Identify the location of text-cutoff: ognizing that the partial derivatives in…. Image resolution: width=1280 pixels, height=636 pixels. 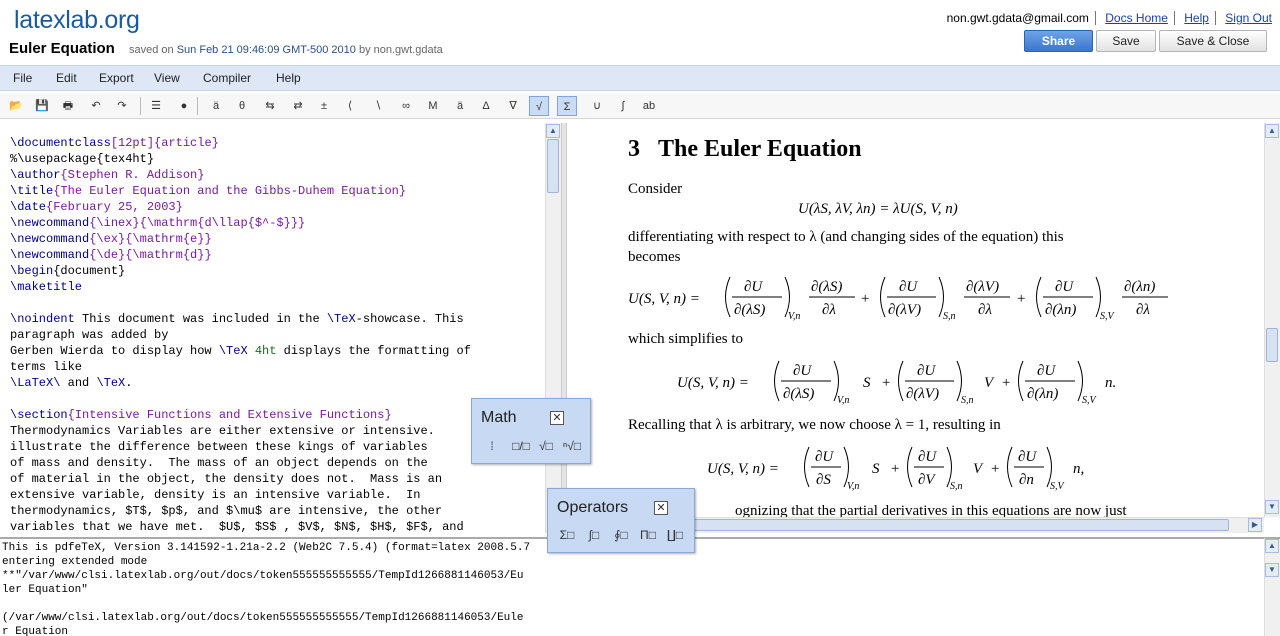
(931, 510).